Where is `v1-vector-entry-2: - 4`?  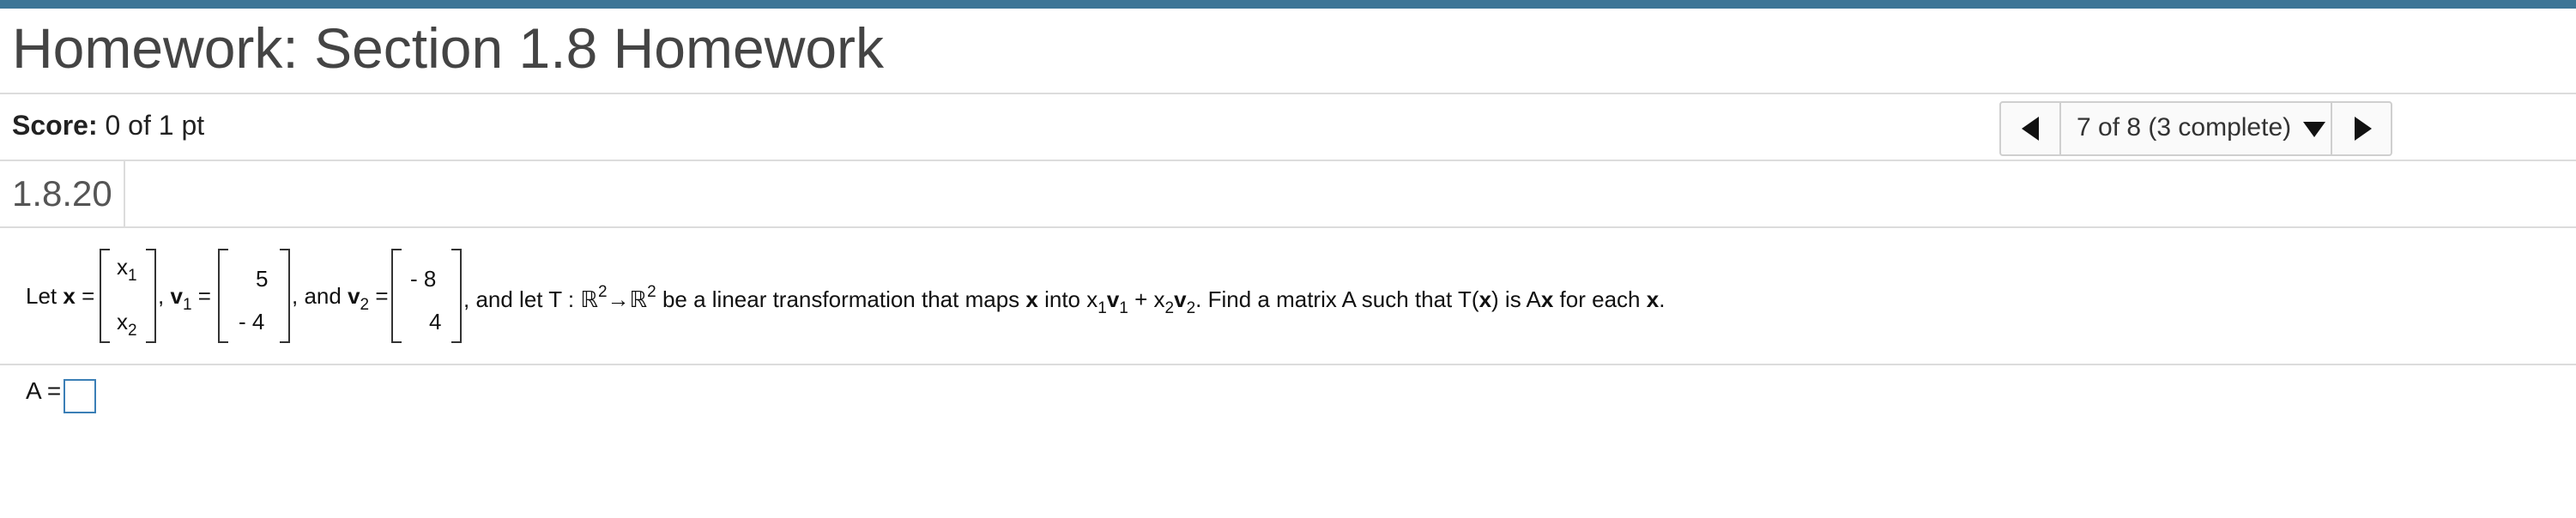 v1-vector-entry-2: - 4 is located at coordinates (252, 321).